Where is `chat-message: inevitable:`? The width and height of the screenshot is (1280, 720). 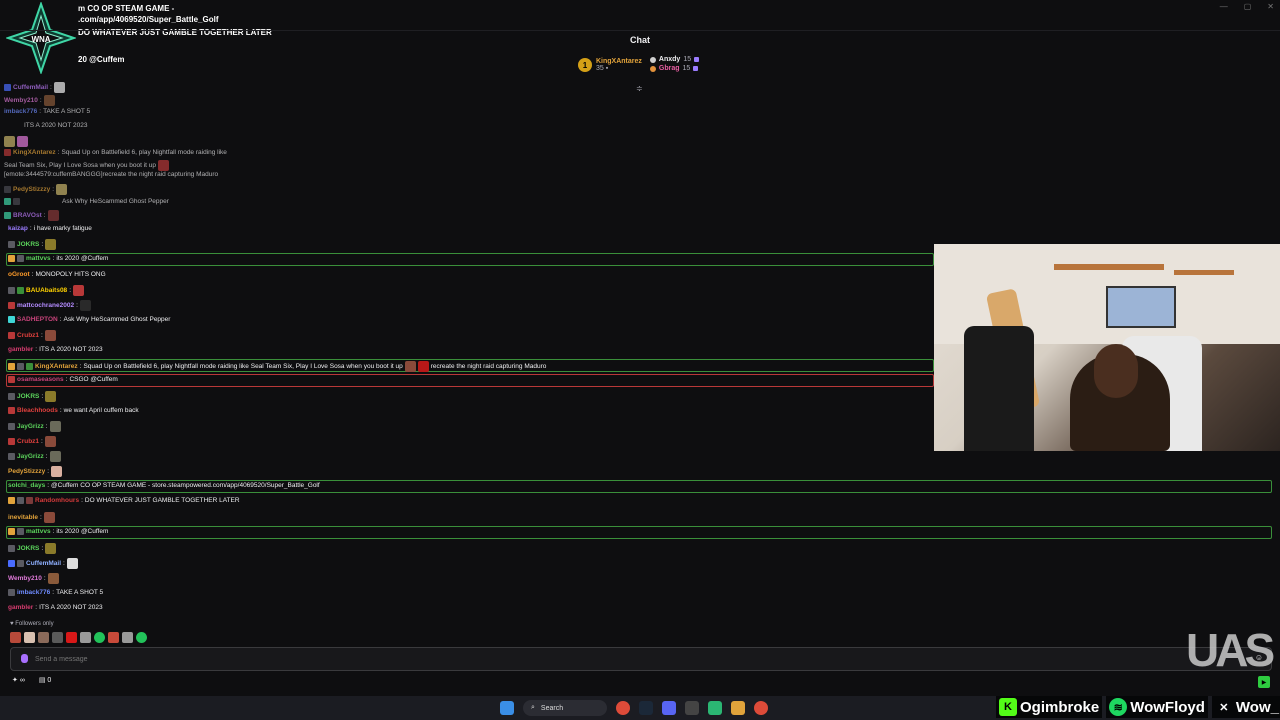
chat-message: inevitable: is located at coordinates (31, 517).